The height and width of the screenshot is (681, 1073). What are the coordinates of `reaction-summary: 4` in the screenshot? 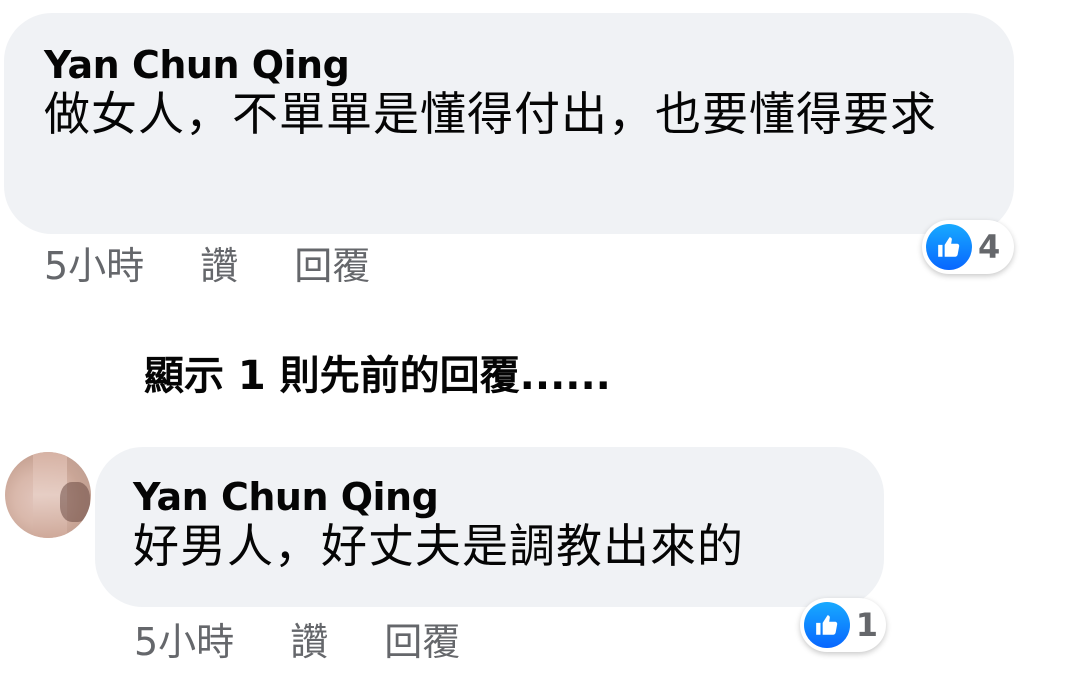 It's located at (968, 247).